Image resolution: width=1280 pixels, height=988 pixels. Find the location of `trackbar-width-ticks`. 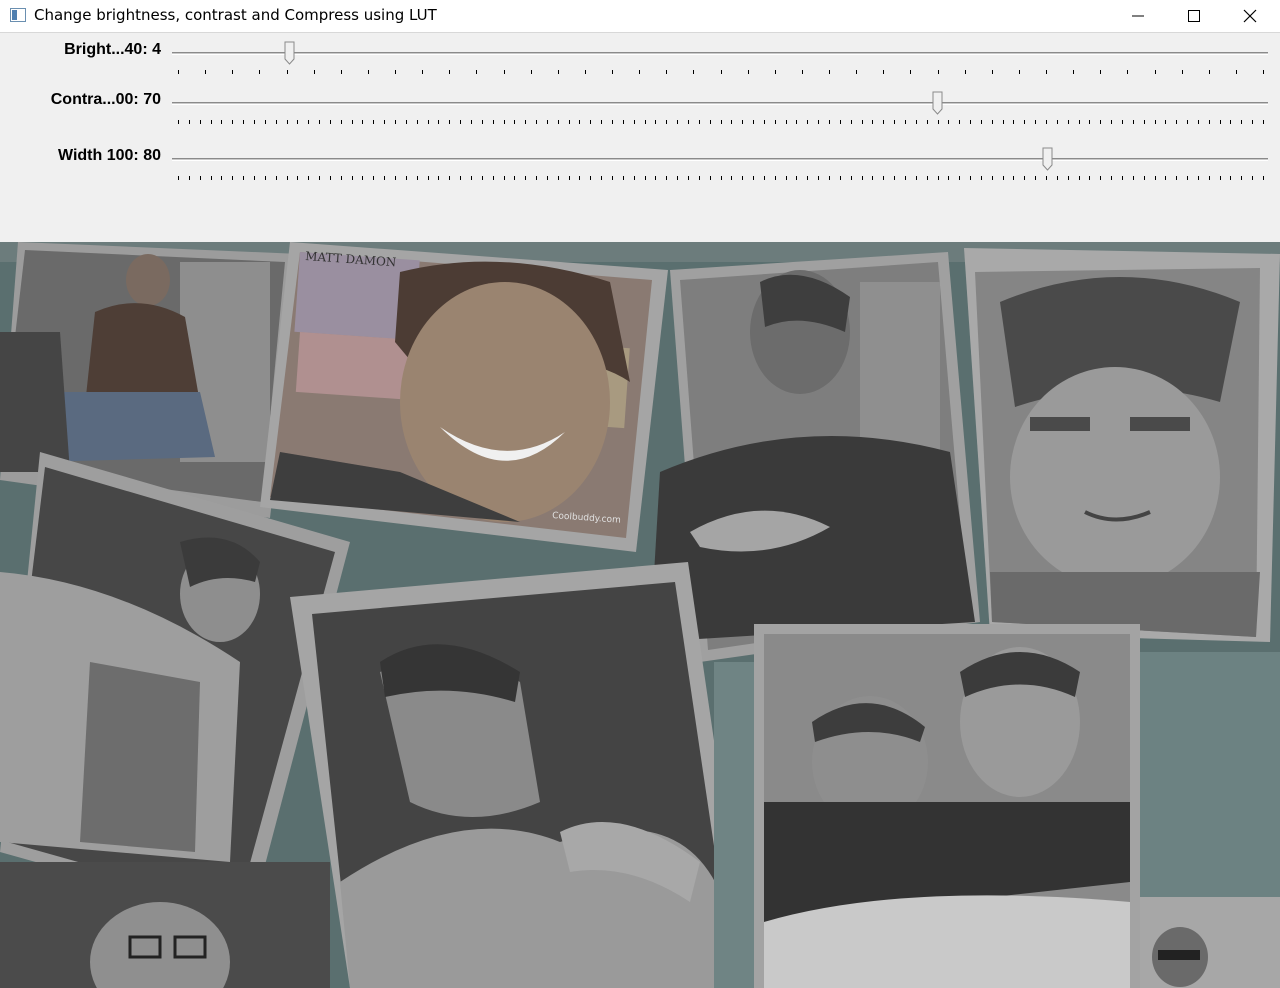

trackbar-width-ticks is located at coordinates (721, 178).